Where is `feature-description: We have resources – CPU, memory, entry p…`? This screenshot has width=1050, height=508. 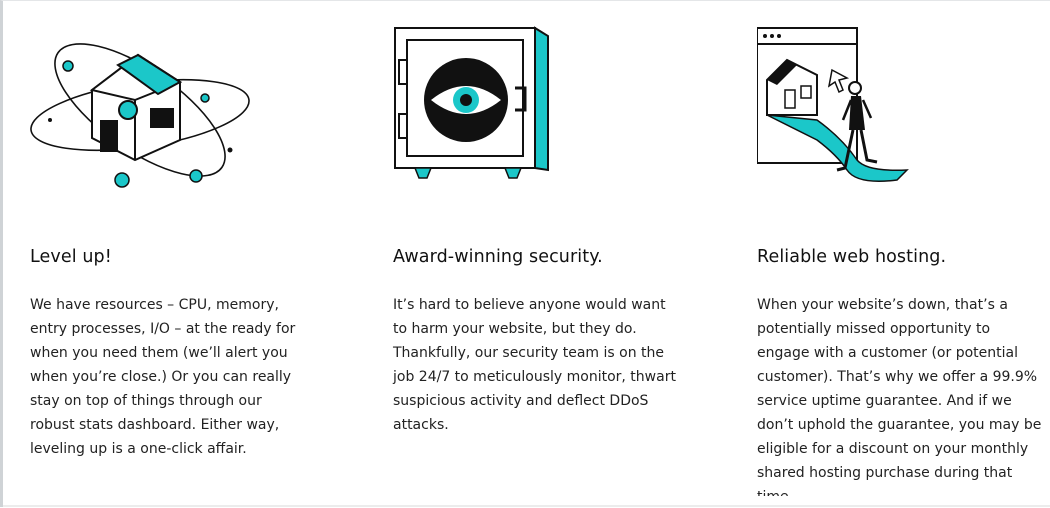
feature-description: We have resources – CPU, memory, entry p… is located at coordinates (163, 377).